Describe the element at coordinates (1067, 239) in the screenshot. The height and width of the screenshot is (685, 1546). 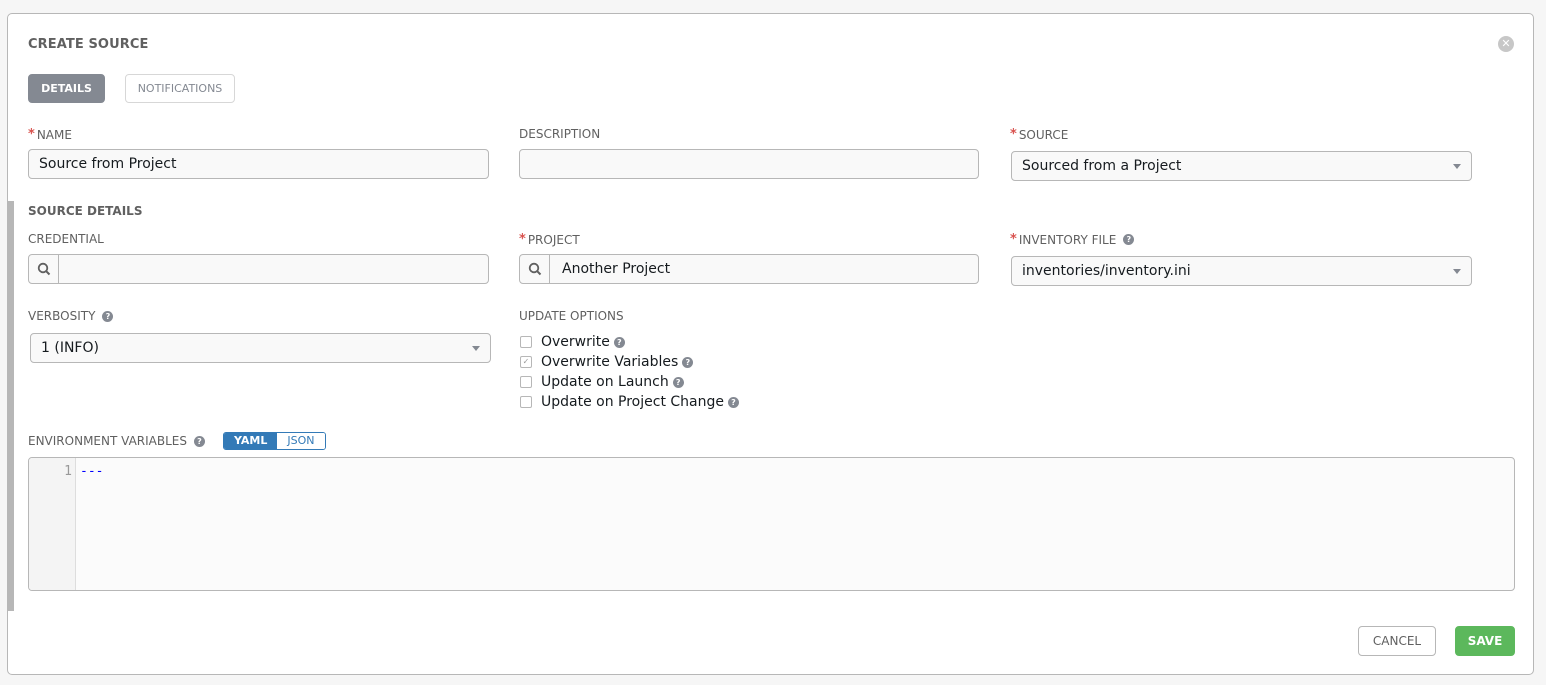
I see `inventory-file-label-text: INVENTORY FILE` at that location.